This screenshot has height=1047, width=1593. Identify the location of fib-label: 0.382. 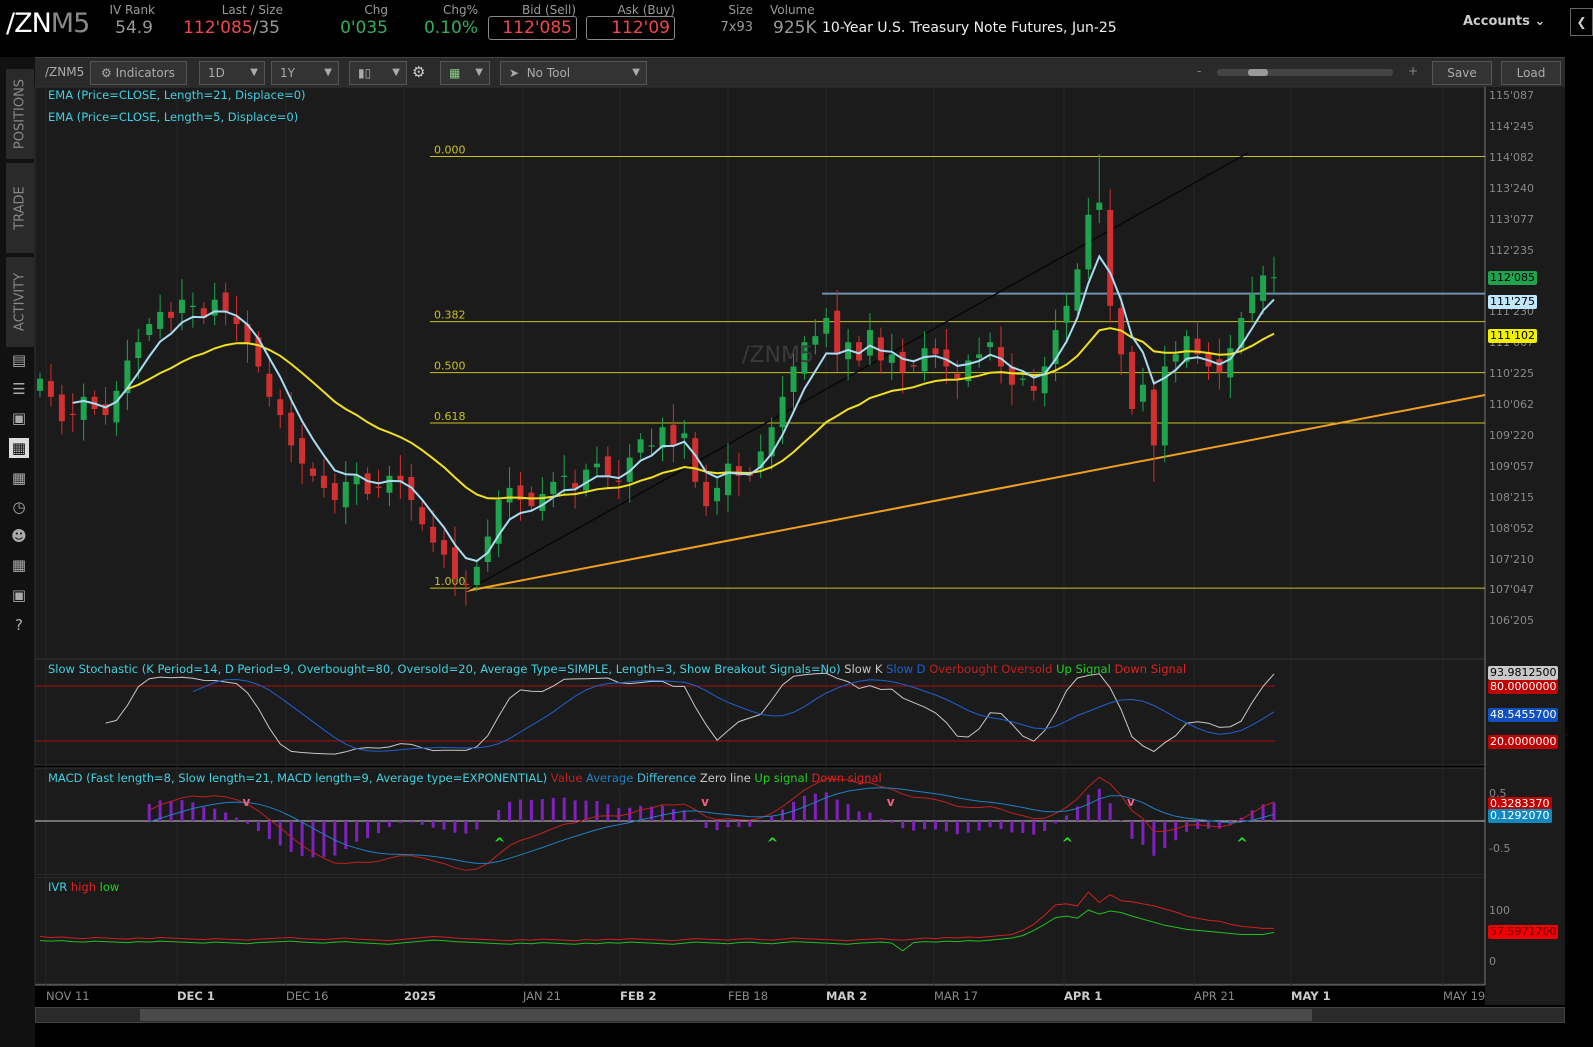
(450, 315).